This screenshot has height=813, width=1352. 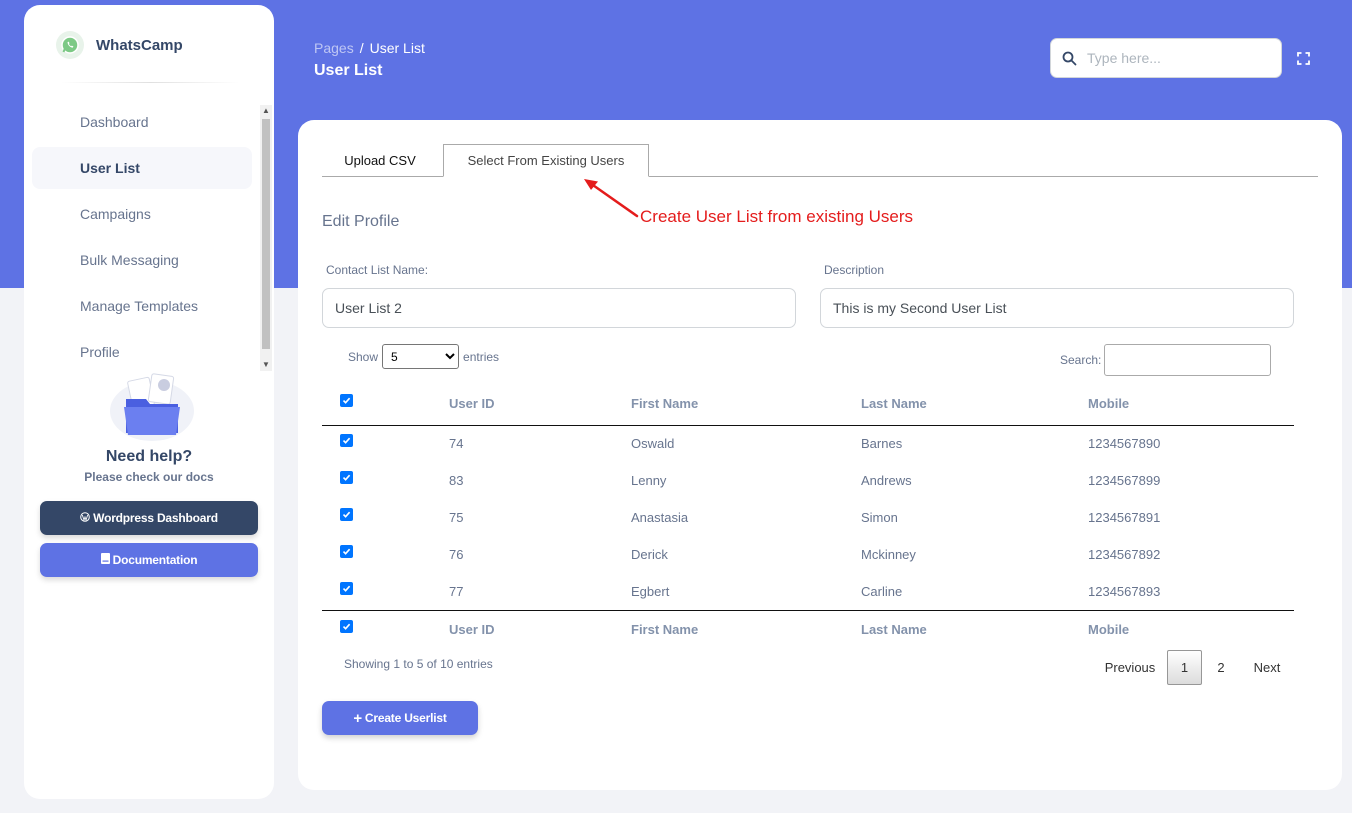 I want to click on entries-length-control: Show 5 entries, so click(x=423, y=356).